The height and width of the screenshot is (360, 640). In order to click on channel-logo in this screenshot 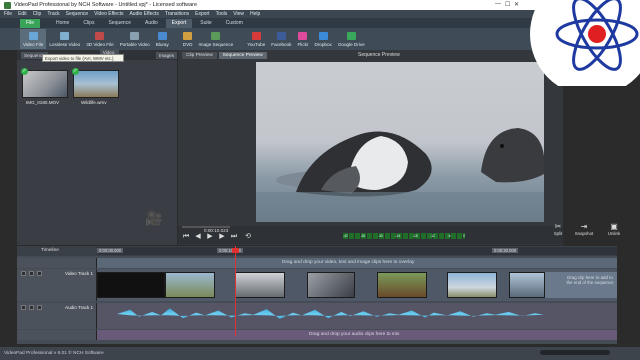, I will do `click(585, 43)`.